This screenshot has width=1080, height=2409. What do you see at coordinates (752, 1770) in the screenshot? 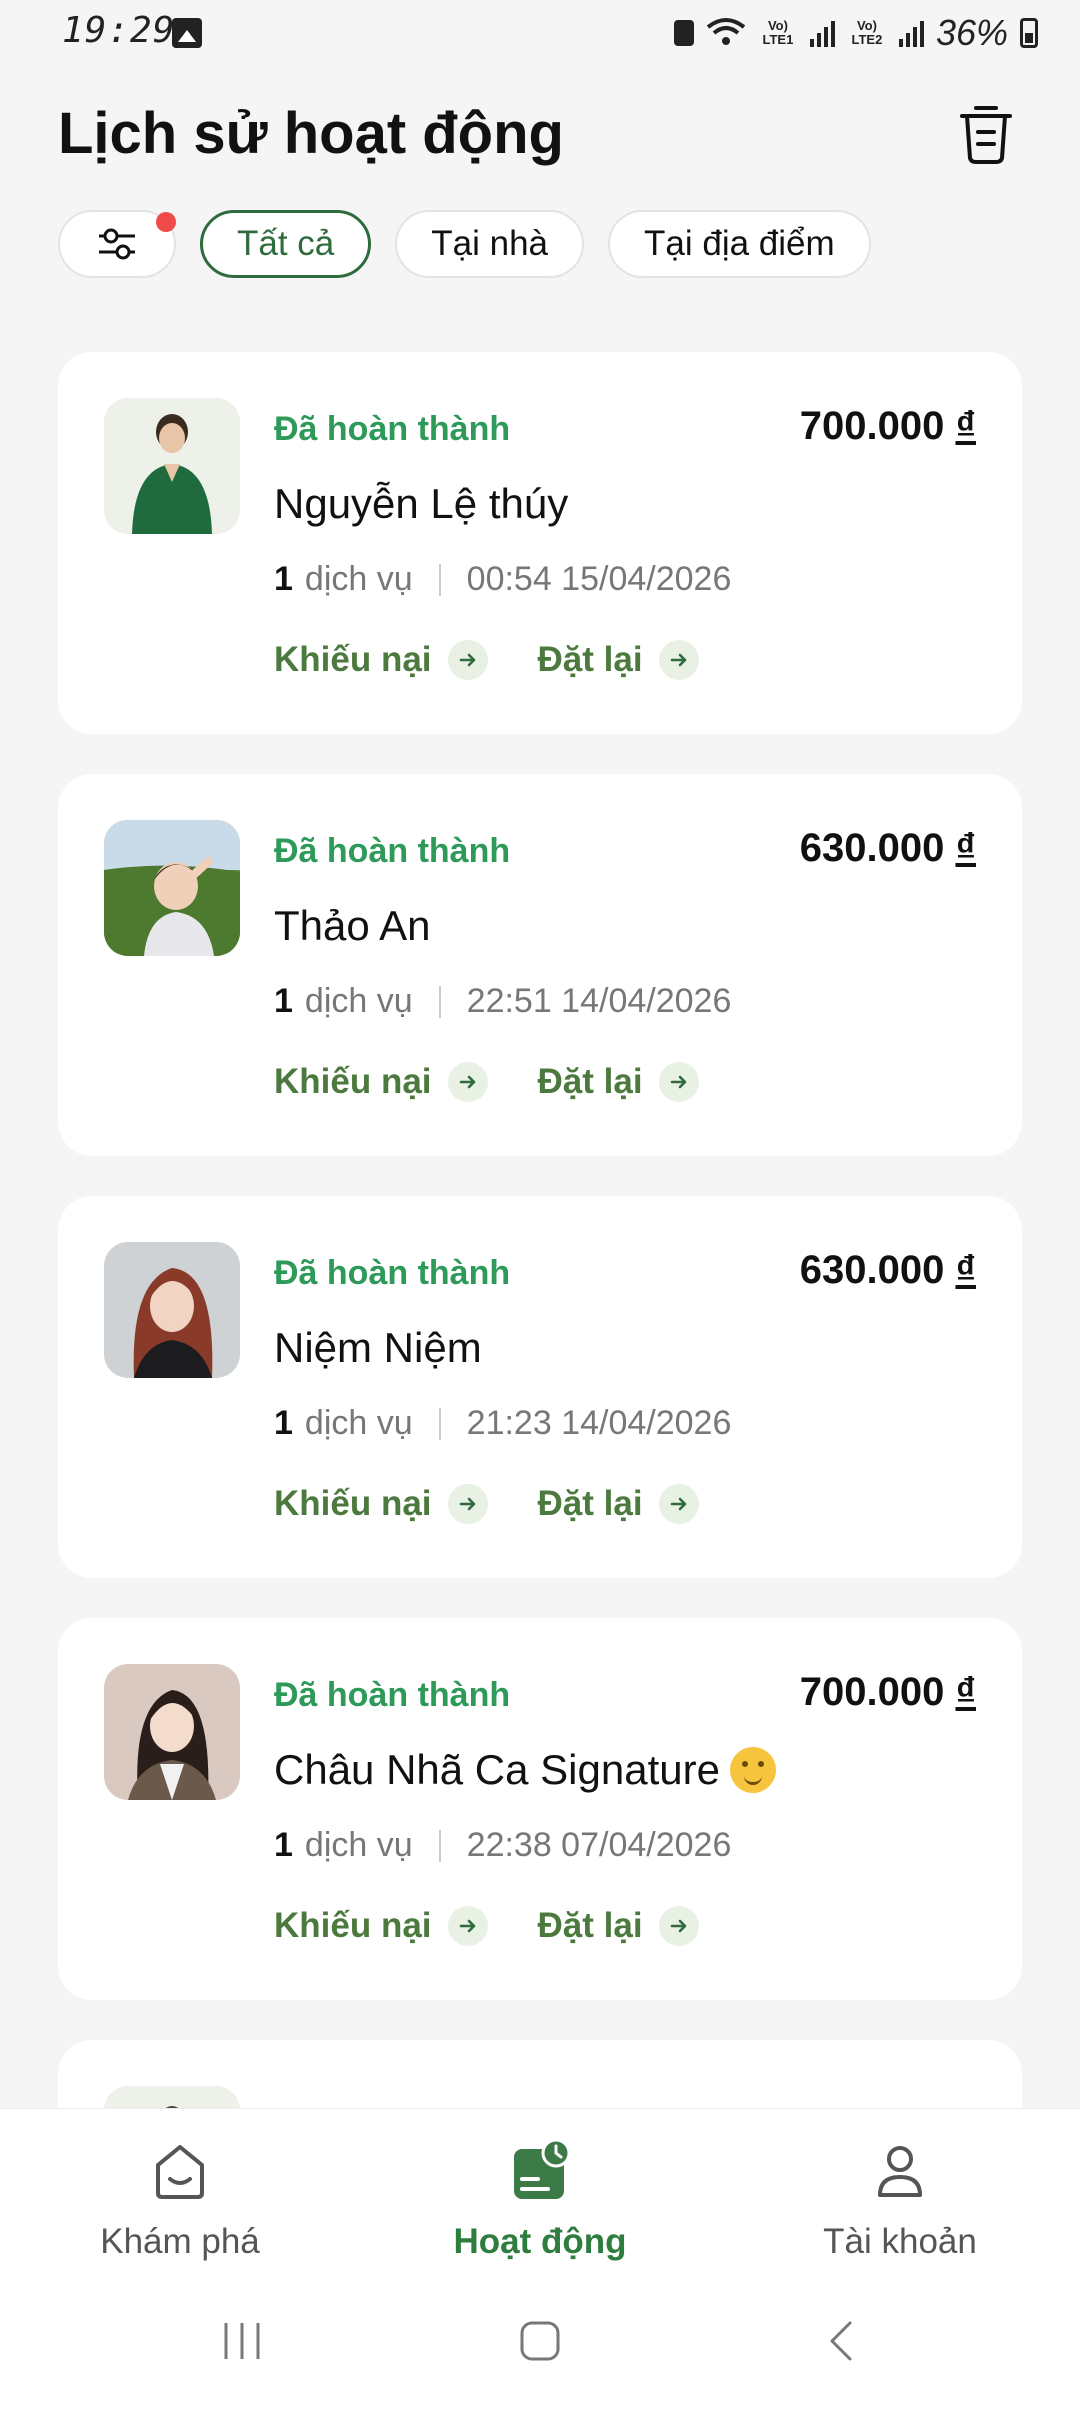
I see `shushing-face-emoji-icon` at bounding box center [752, 1770].